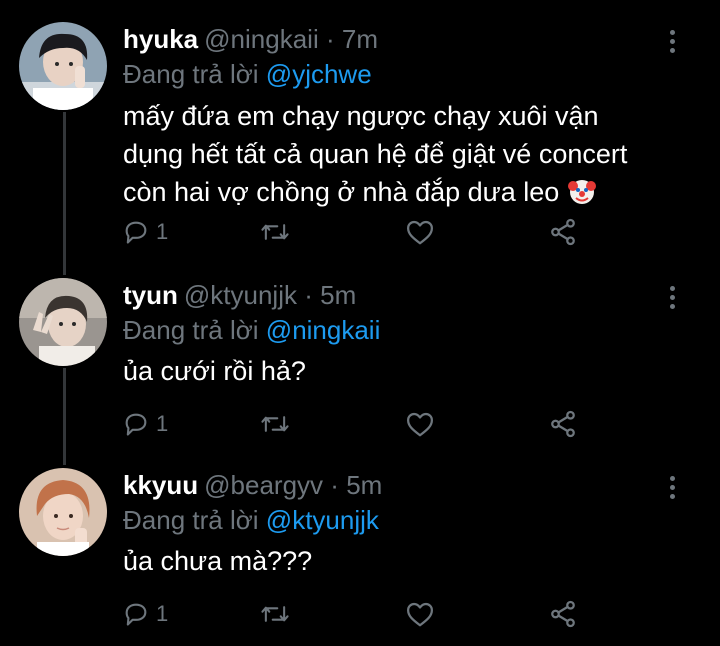 This screenshot has width=720, height=646. I want to click on tweet-text-line: ủa chưa mà???, so click(218, 561).